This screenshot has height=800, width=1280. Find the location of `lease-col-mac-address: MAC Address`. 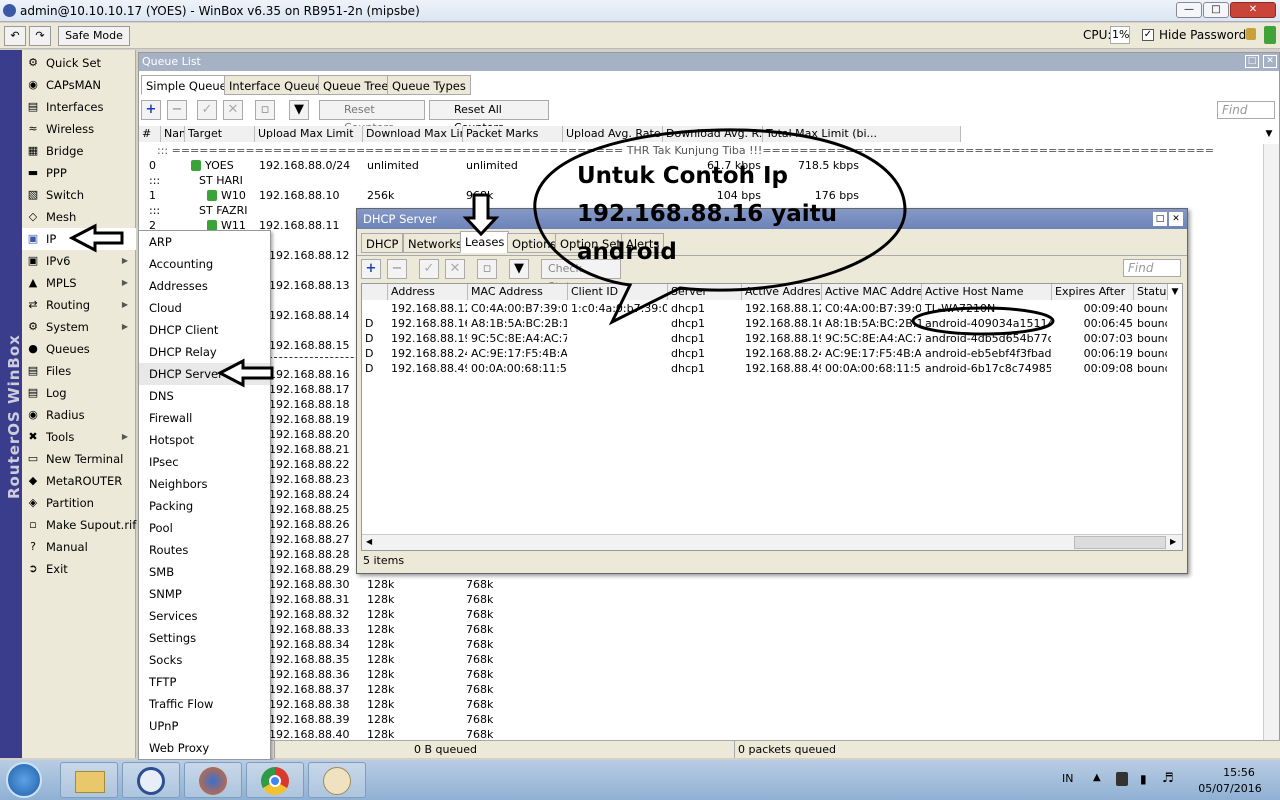

lease-col-mac-address: MAC Address is located at coordinates (518, 292).